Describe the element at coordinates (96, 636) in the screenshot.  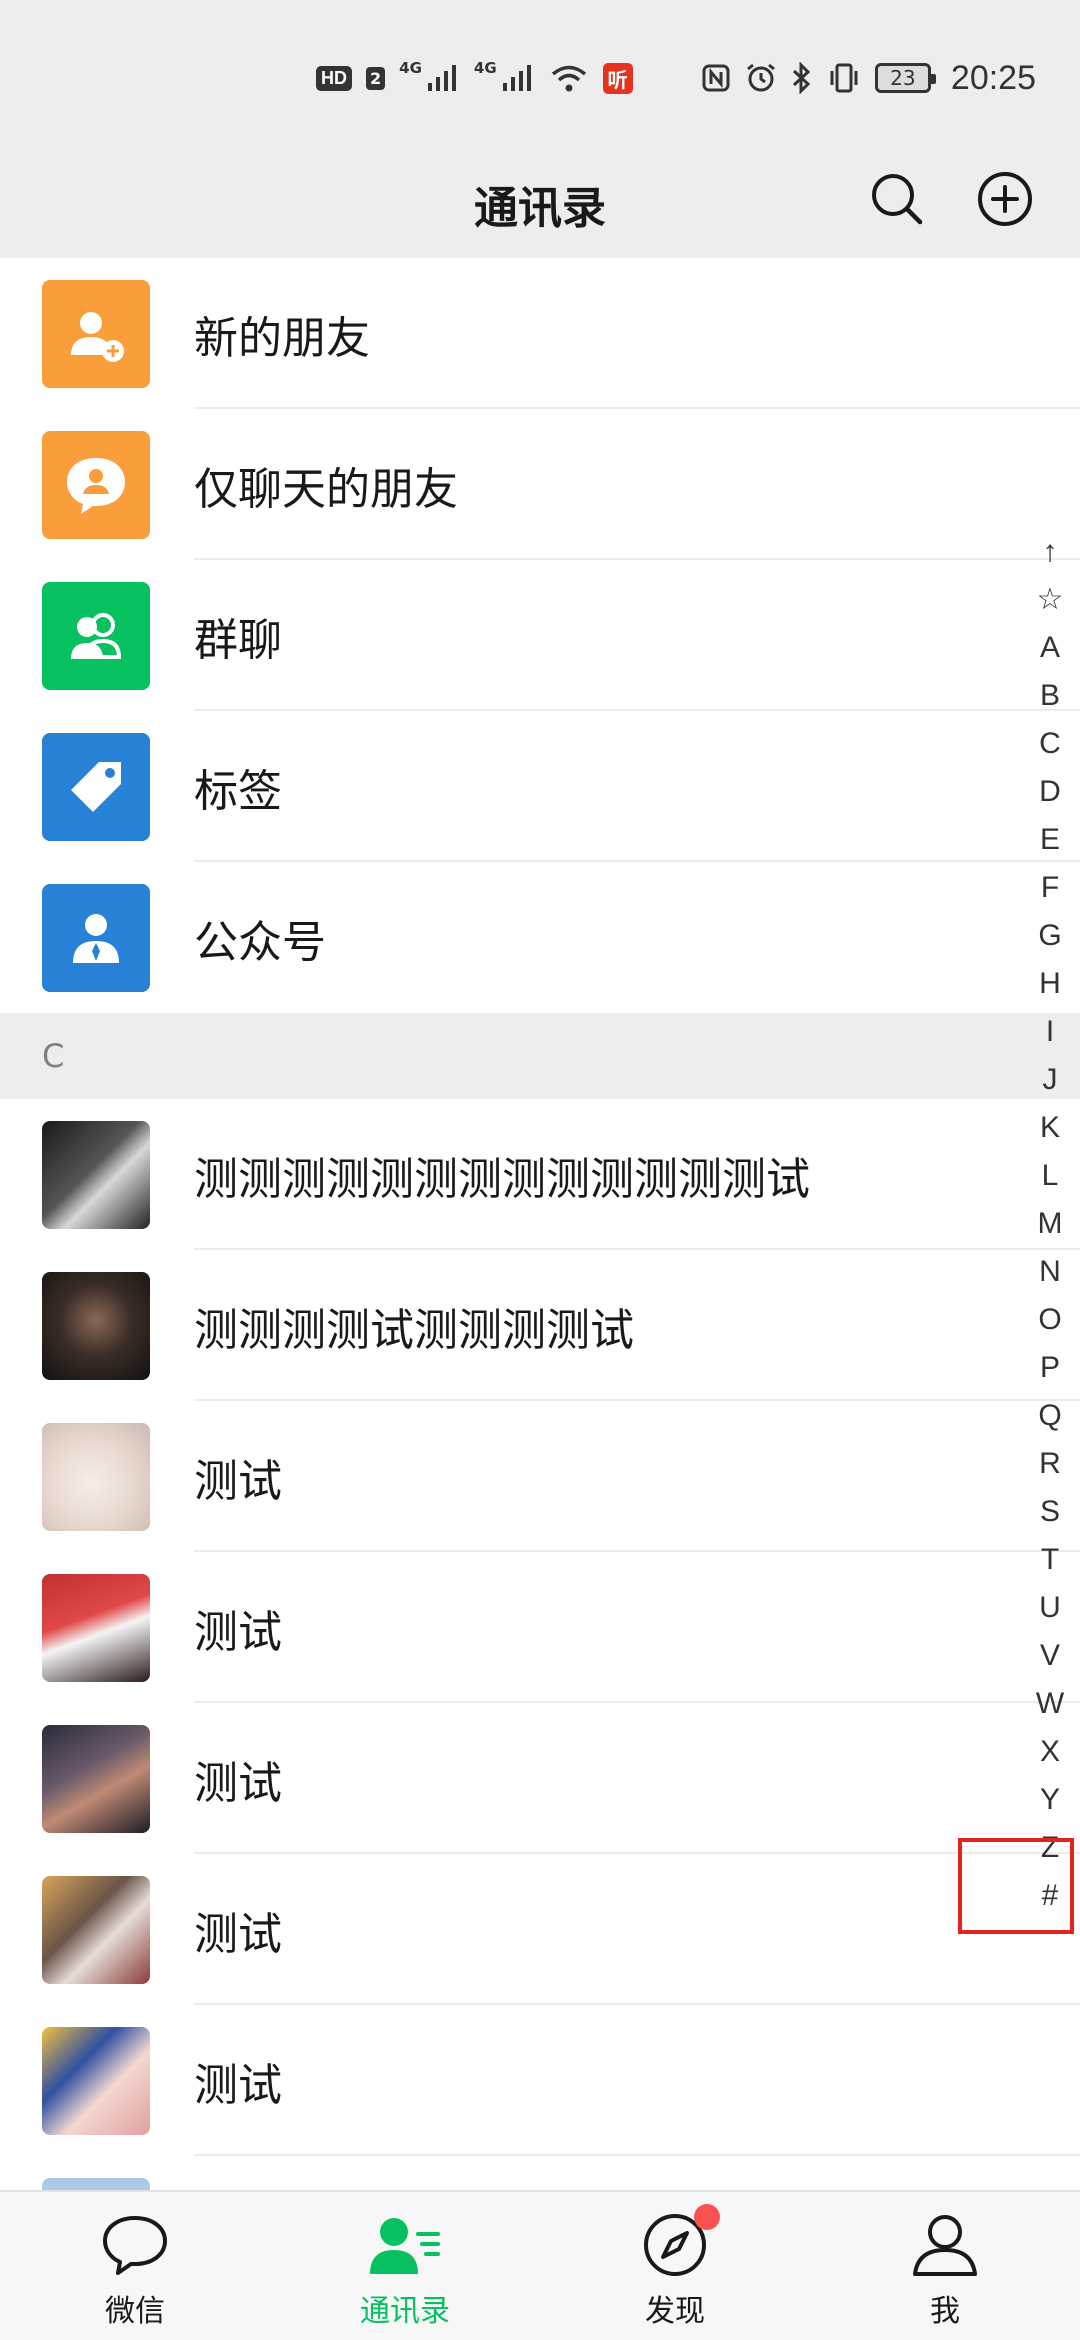
I see `group-chat-icon` at that location.